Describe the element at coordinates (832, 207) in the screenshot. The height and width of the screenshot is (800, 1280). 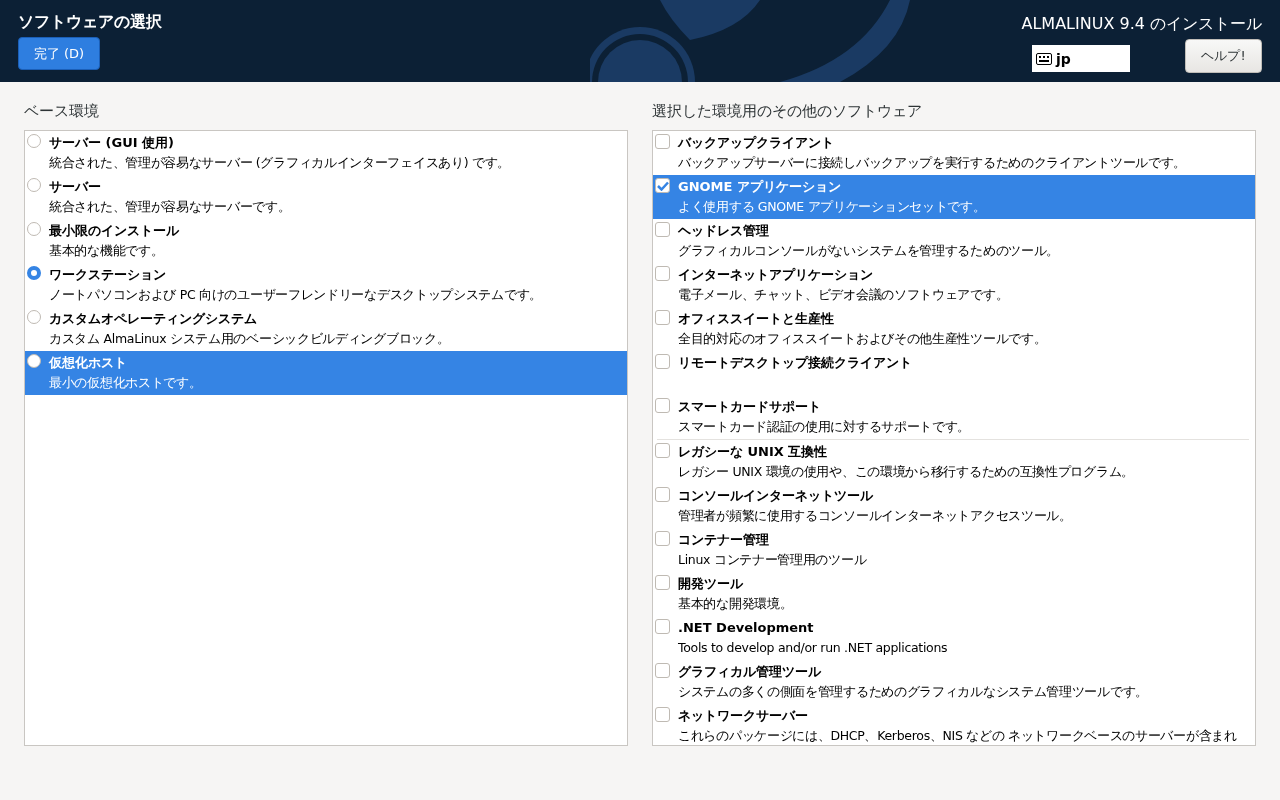
I see `option-description: よく使用する GNOME アプリケーションセットです。` at that location.